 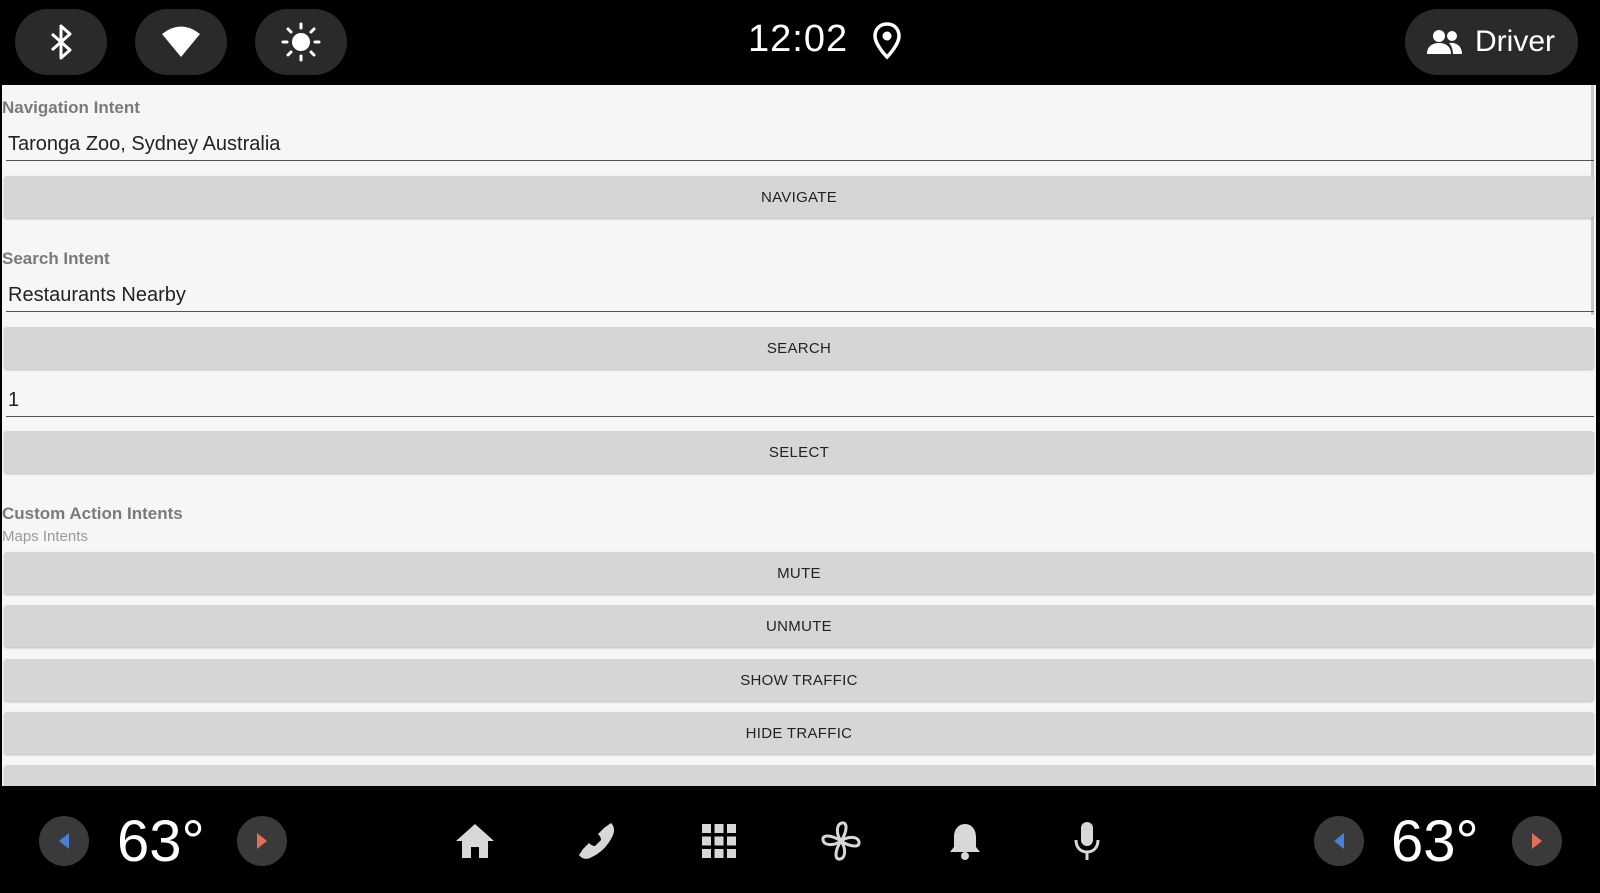 I want to click on show-traffic-button: SHOW TRAFFIC, so click(x=799, y=680).